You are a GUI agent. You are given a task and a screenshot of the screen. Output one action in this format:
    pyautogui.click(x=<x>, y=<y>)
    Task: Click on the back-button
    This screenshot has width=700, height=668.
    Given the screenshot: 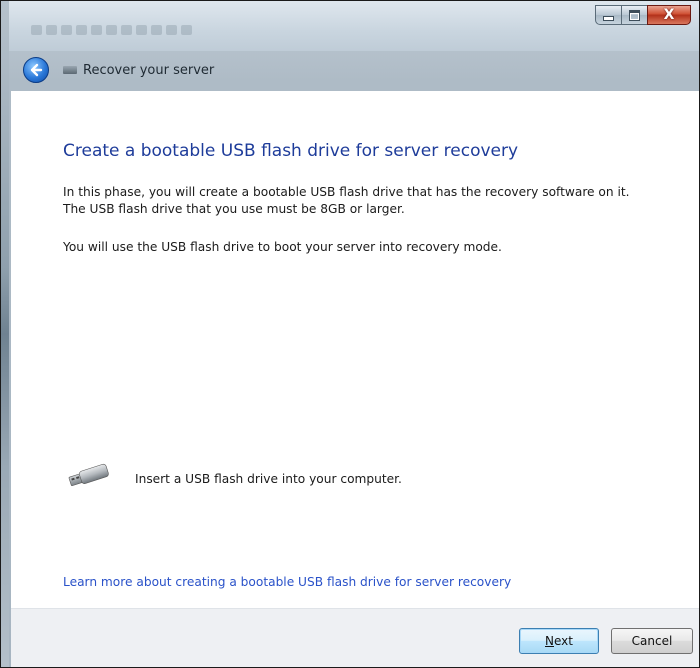 What is the action you would take?
    pyautogui.click(x=36, y=70)
    